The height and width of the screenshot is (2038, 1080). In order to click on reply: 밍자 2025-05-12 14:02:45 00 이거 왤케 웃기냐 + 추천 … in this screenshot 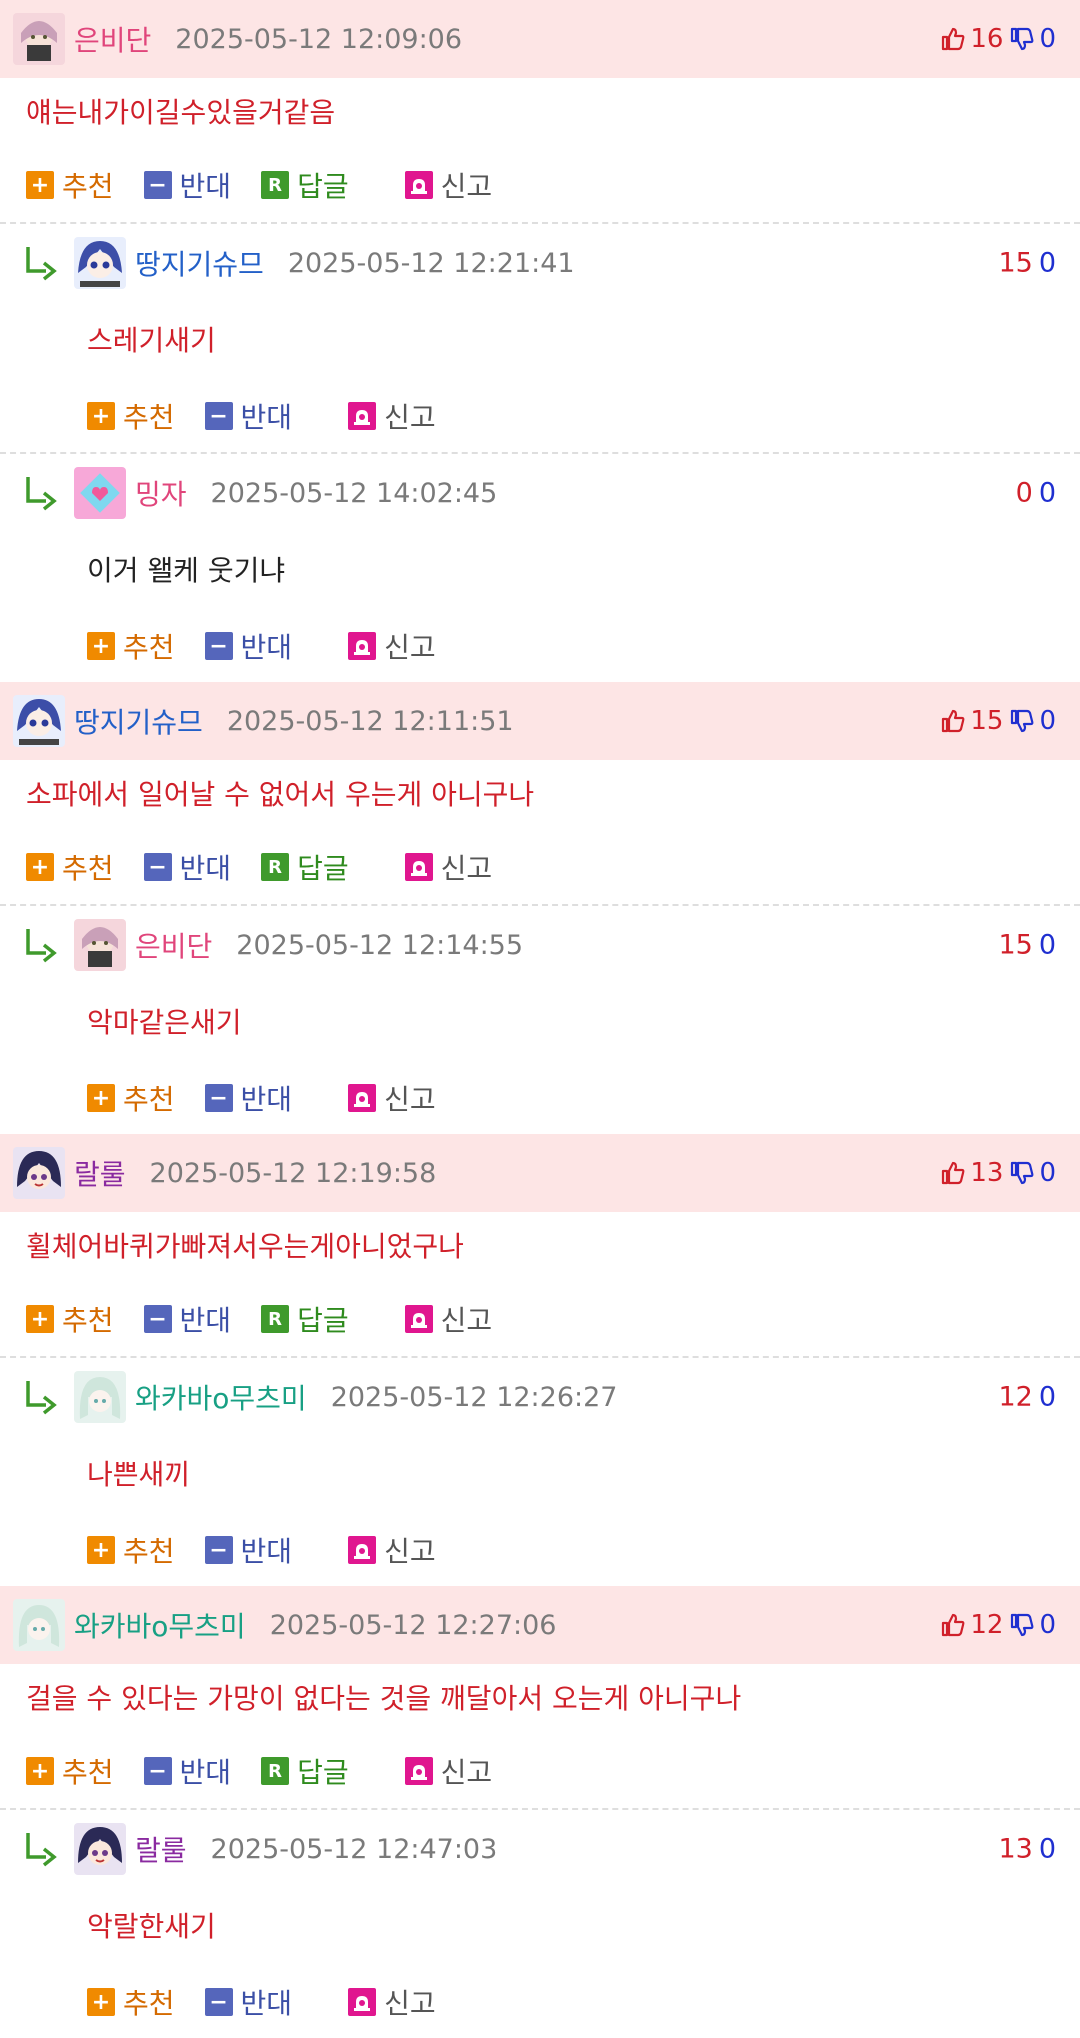, I will do `click(540, 568)`.